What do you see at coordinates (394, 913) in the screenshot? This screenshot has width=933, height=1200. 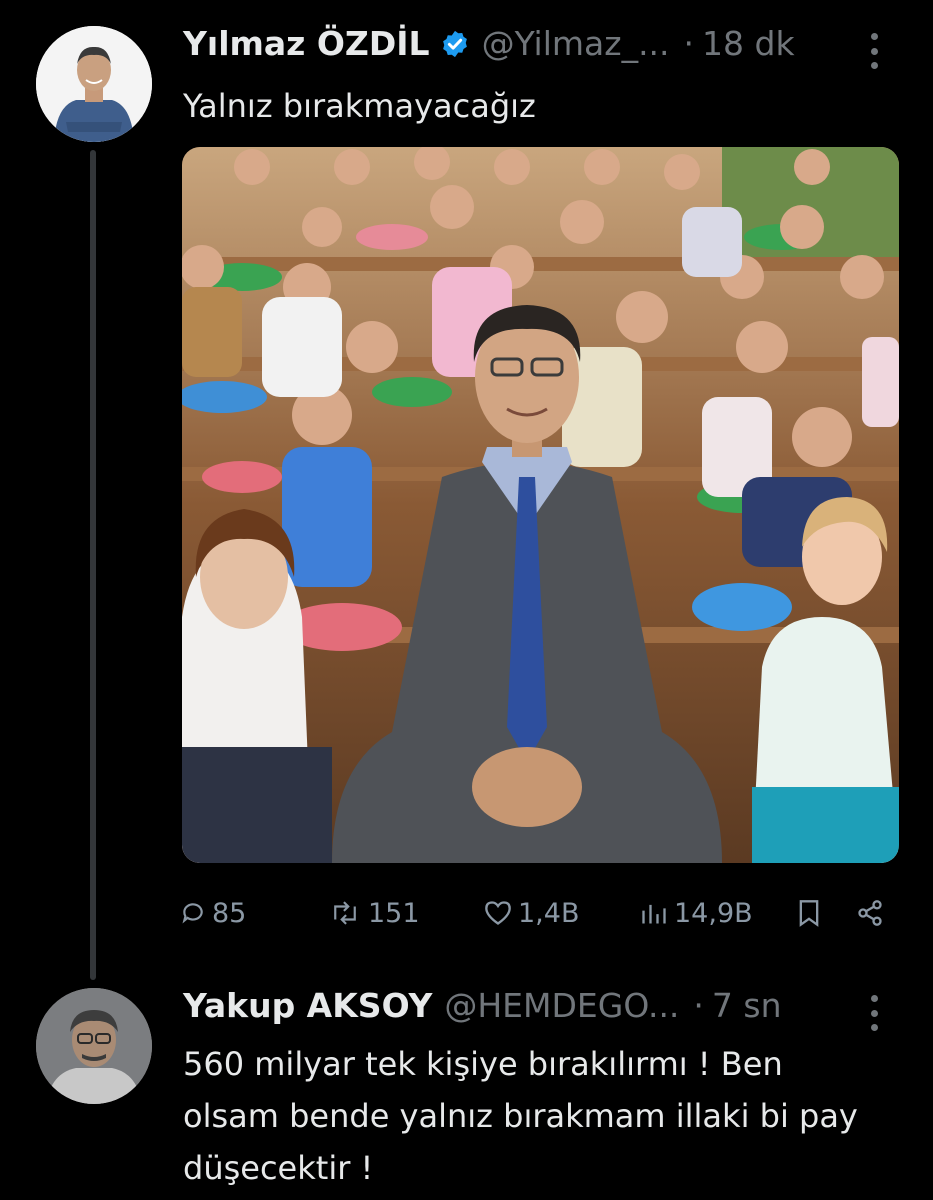 I see `retweet-count: 151` at bounding box center [394, 913].